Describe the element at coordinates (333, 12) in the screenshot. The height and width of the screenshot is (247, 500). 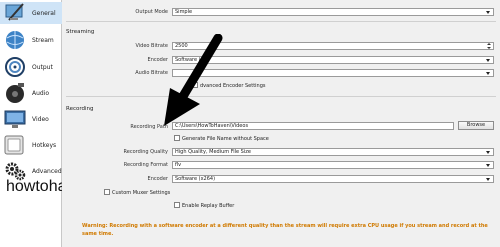
I see `output-mode-select: Simple` at that location.